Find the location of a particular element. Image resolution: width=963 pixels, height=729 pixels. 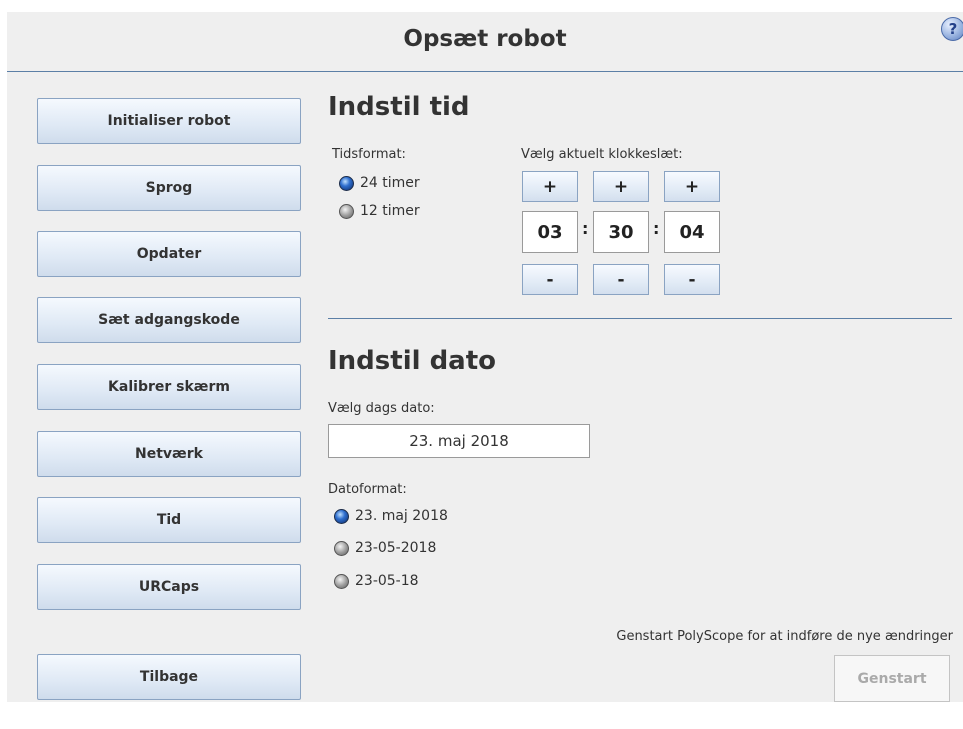

radio-date-full-numeric: 23-05-2018 is located at coordinates (385, 548).